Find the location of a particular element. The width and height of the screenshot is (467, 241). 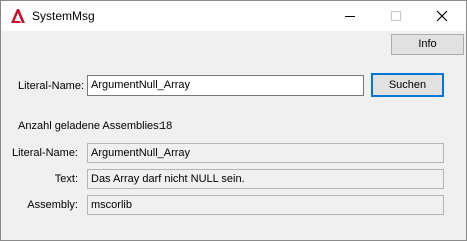

assemblies-count-label: Anzahl geladene Assemblies: is located at coordinates (90, 126).